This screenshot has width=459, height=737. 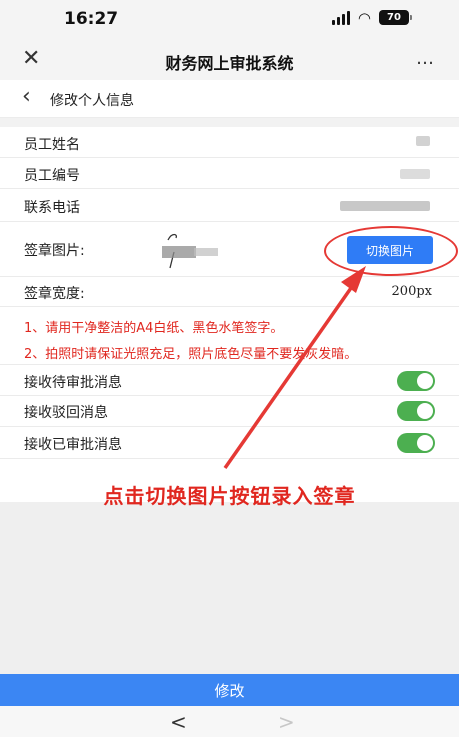 I want to click on back-icon: ‹, so click(x=26, y=97).